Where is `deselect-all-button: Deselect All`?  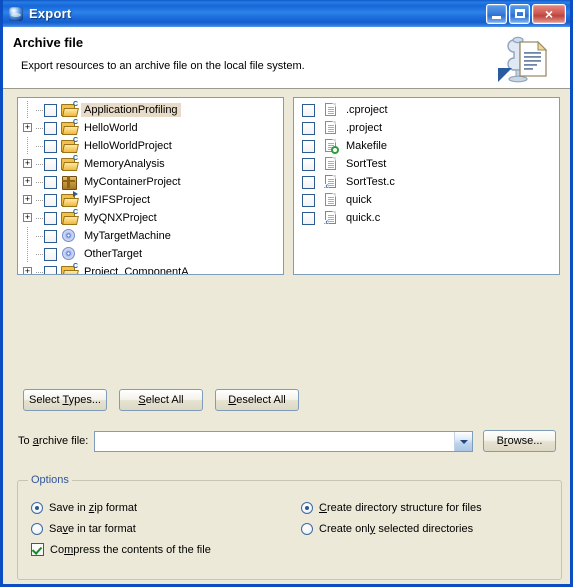 deselect-all-button: Deselect All is located at coordinates (257, 400).